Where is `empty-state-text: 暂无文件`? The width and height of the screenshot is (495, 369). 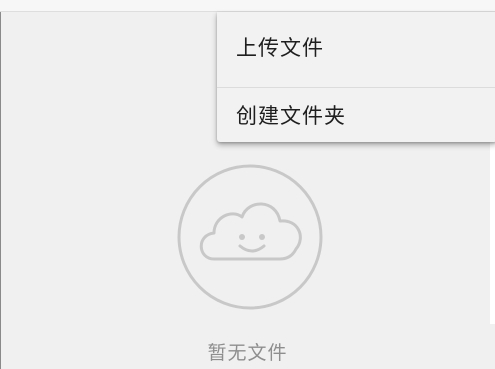 empty-state-text: 暂无文件 is located at coordinates (247, 353).